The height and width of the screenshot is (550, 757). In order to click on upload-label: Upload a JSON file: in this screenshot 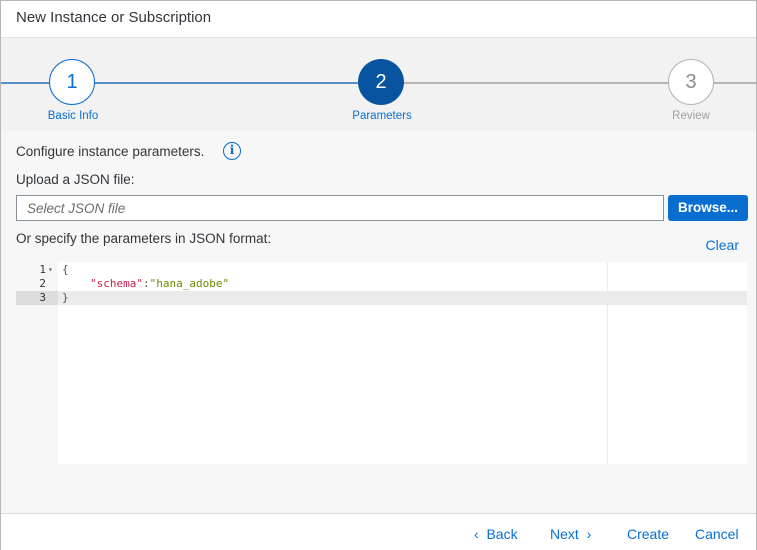, I will do `click(75, 179)`.